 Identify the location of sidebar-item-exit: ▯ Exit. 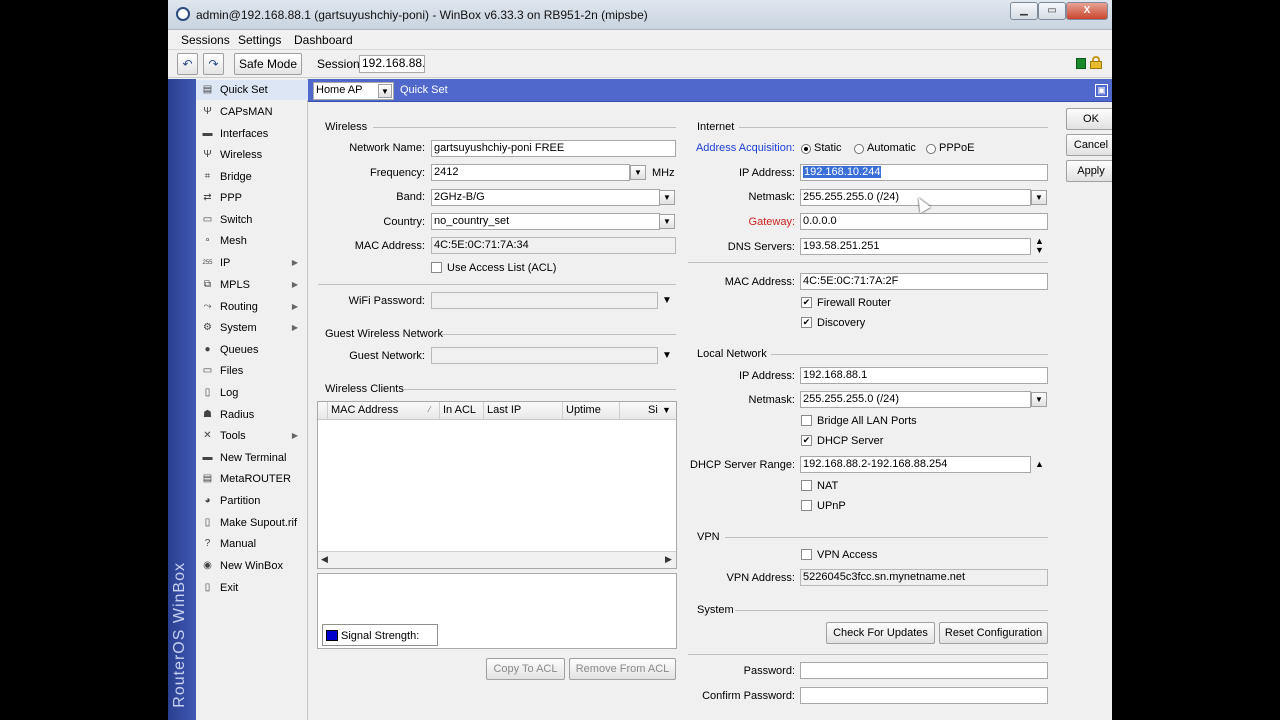
(252, 588).